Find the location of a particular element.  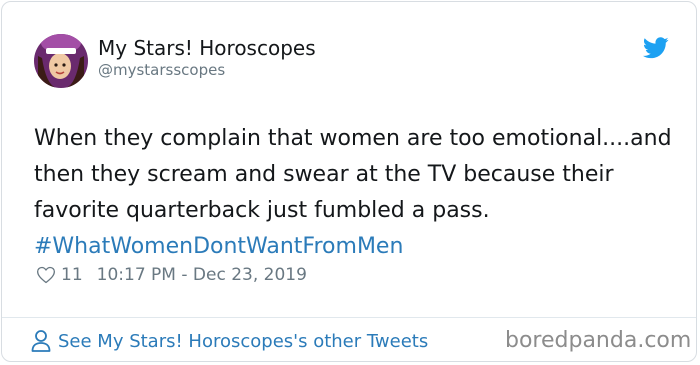

tweet-meta: 11 10:17 PM - Dec 23, 2019 is located at coordinates (171, 275).